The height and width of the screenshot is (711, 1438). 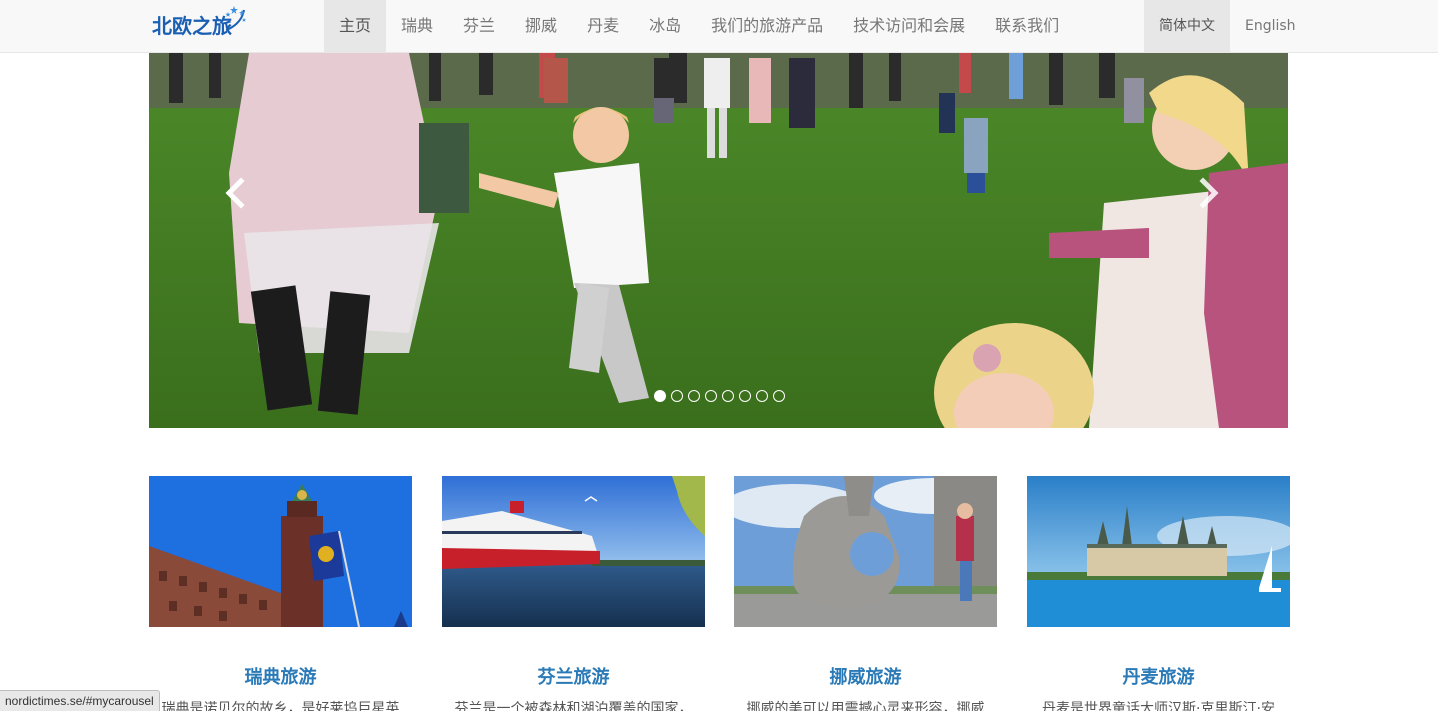 I want to click on card-finland: 芬兰旅游 芬兰是一个被森林和湖泊覆盖的国家，, so click(x=573, y=593).